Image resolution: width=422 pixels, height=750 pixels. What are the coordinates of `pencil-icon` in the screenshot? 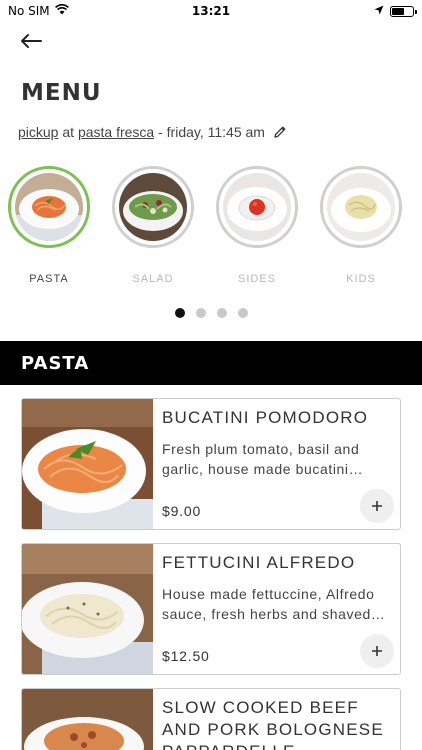 It's located at (280, 132).